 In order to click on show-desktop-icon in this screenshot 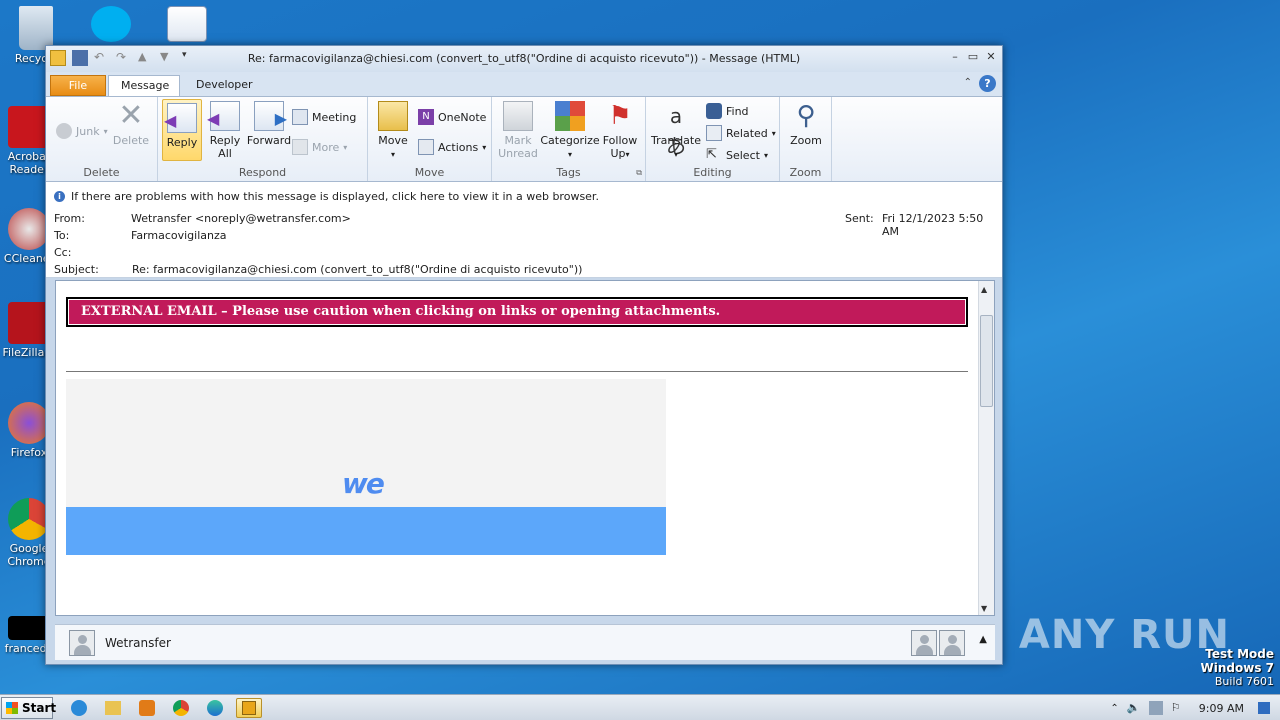, I will do `click(1264, 708)`.